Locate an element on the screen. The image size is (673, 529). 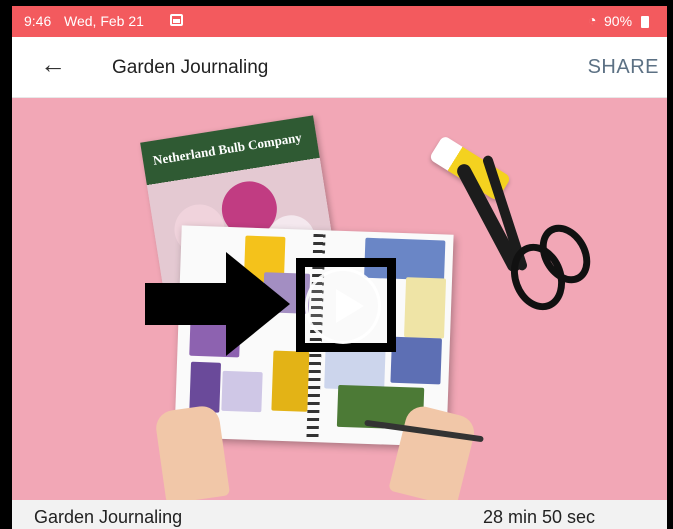
catalog-title: Netherland Bulb Company is located at coordinates (227, 148).